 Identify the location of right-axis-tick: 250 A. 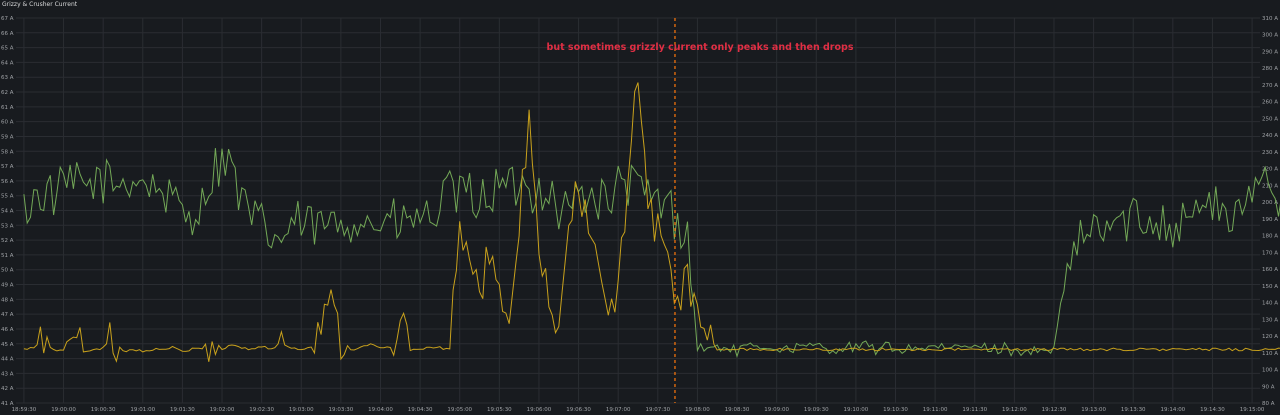
(1270, 119).